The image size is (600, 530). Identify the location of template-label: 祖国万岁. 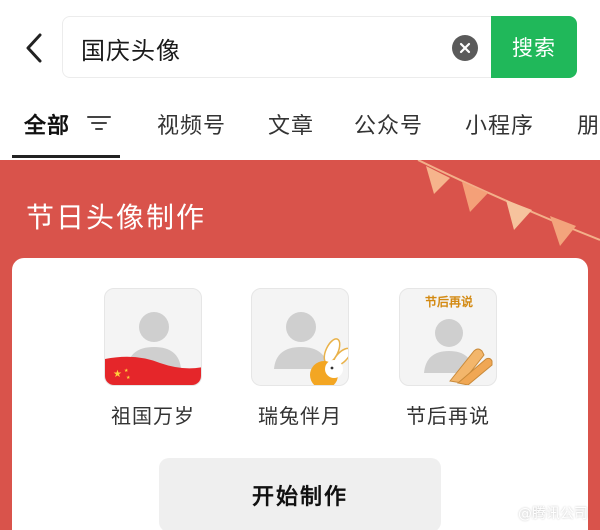
(153, 416).